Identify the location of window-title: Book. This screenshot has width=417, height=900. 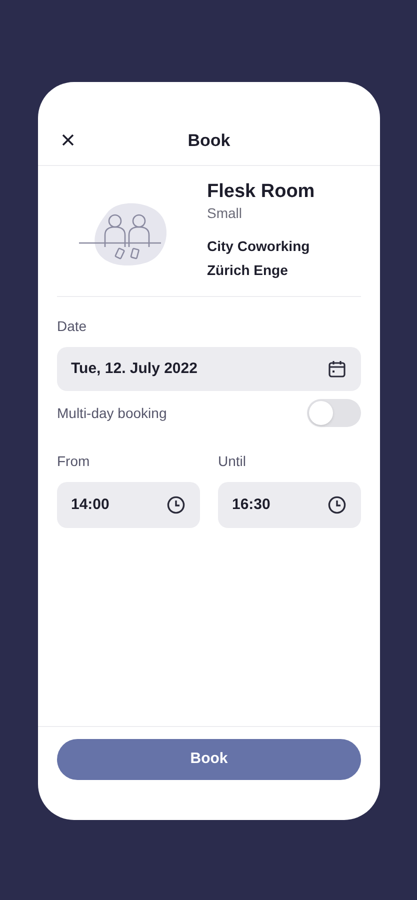
(209, 141).